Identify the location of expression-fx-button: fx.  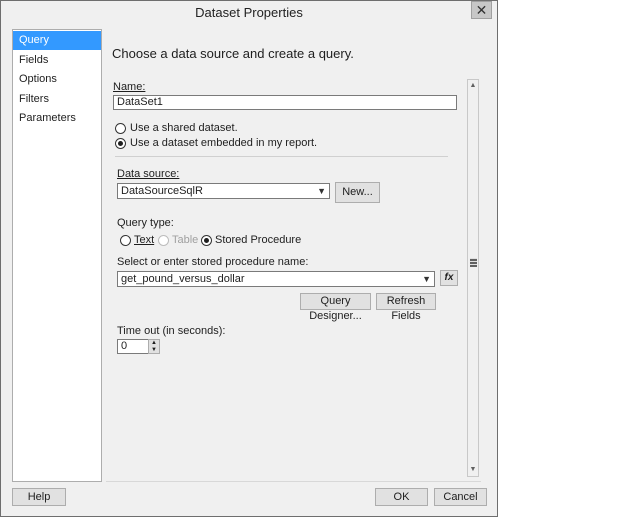
(449, 278).